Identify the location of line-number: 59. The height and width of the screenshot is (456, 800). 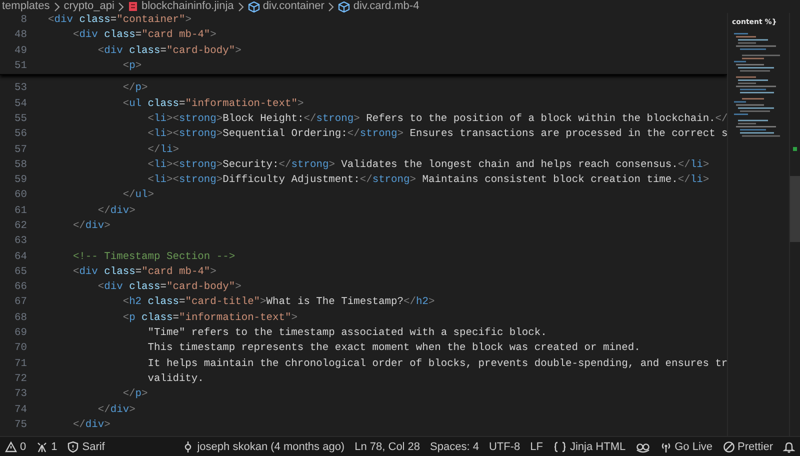
(20, 181).